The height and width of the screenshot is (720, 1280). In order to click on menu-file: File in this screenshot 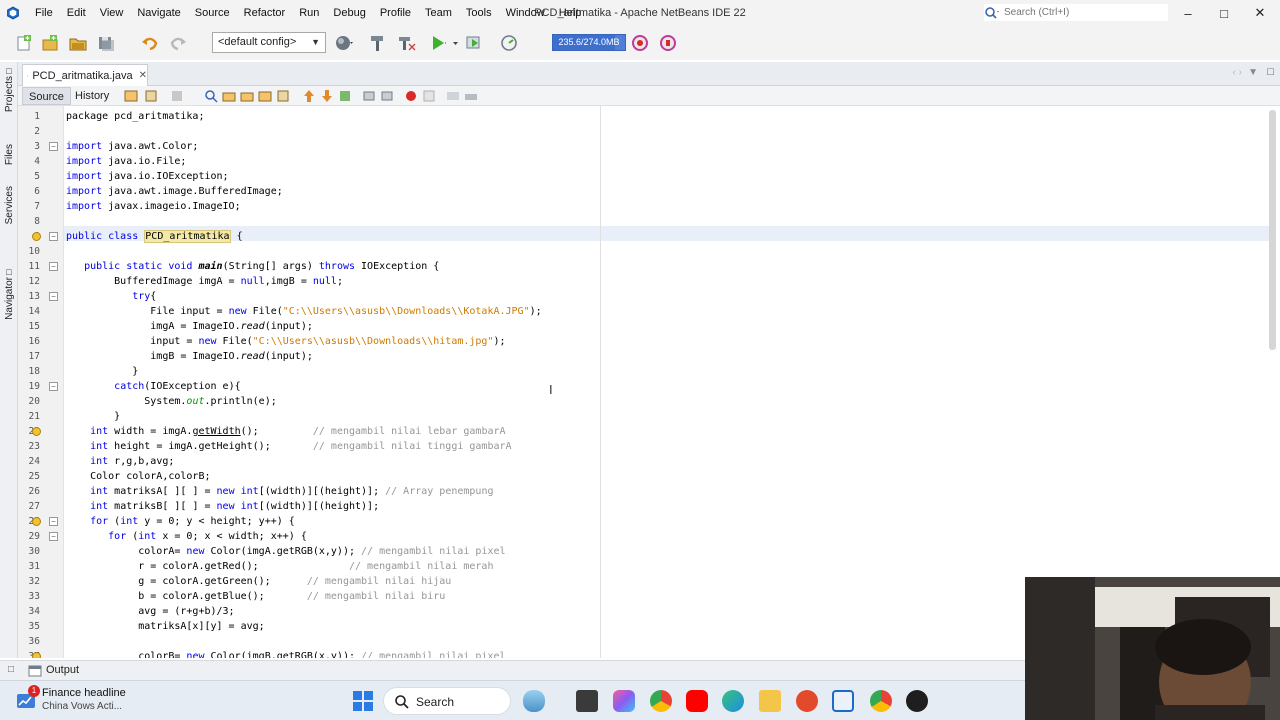, I will do `click(44, 13)`.